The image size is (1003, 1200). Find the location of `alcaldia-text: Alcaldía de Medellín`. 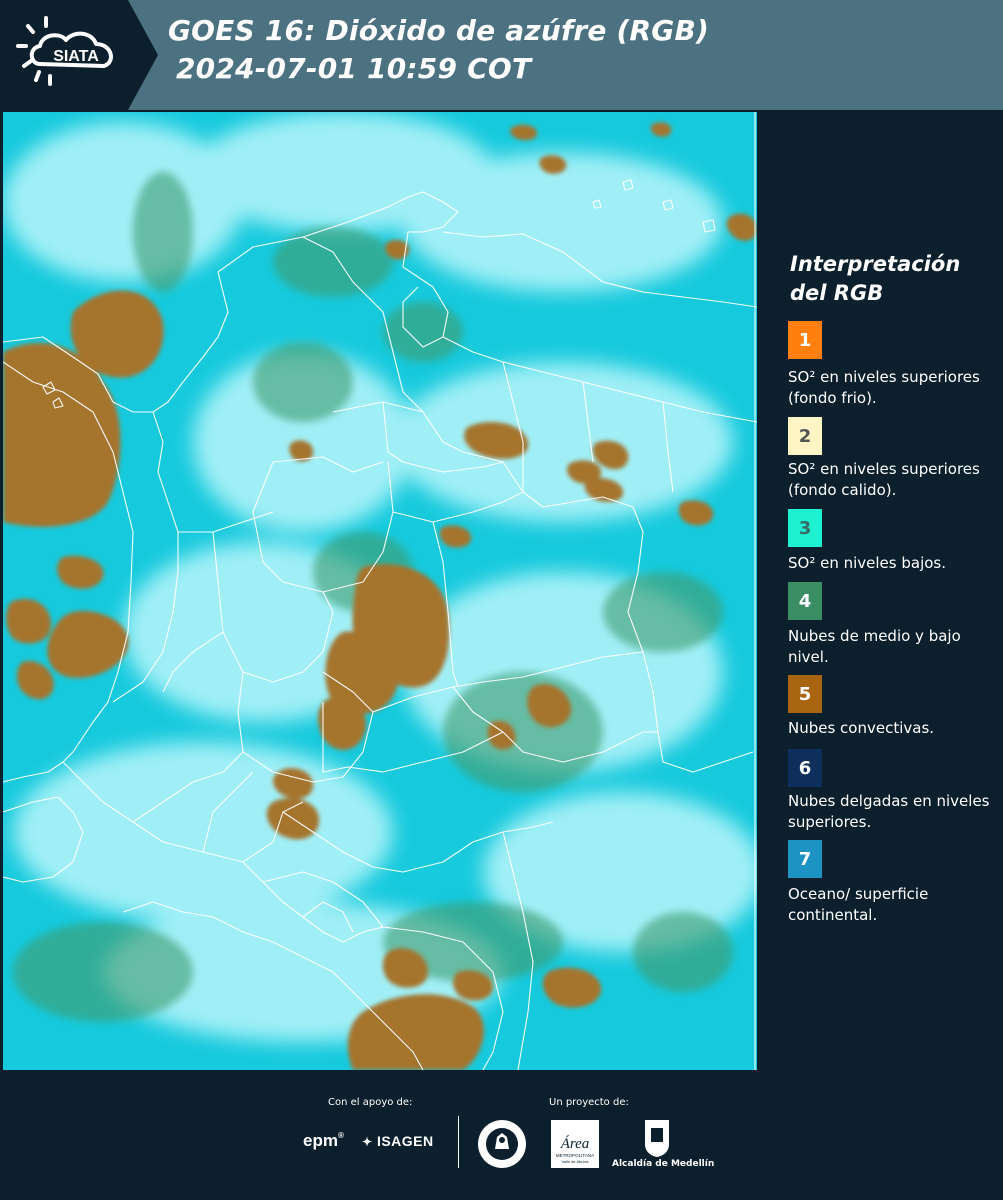

alcaldia-text: Alcaldía de Medellín is located at coordinates (663, 1164).